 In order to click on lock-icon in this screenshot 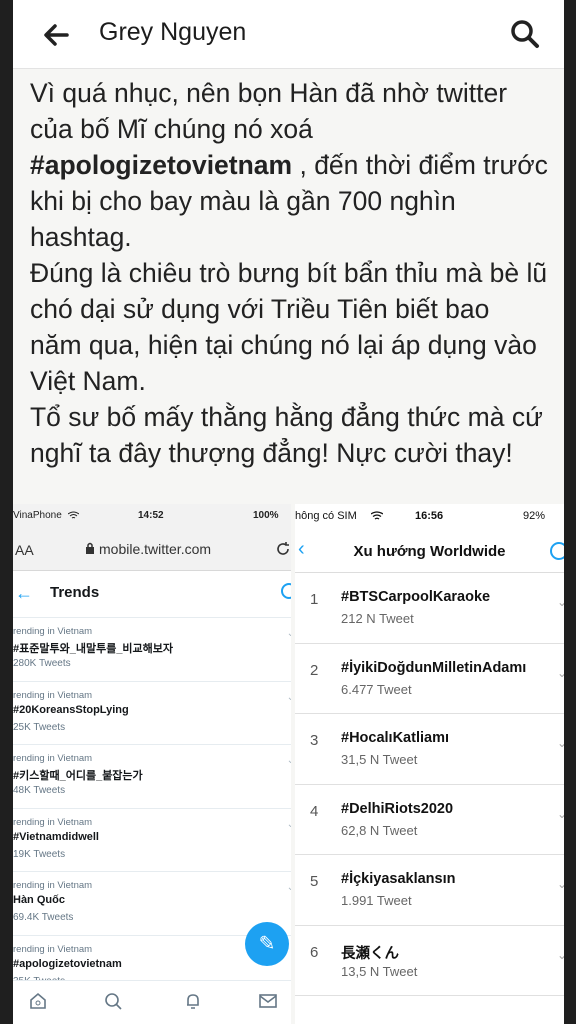, I will do `click(90, 548)`.